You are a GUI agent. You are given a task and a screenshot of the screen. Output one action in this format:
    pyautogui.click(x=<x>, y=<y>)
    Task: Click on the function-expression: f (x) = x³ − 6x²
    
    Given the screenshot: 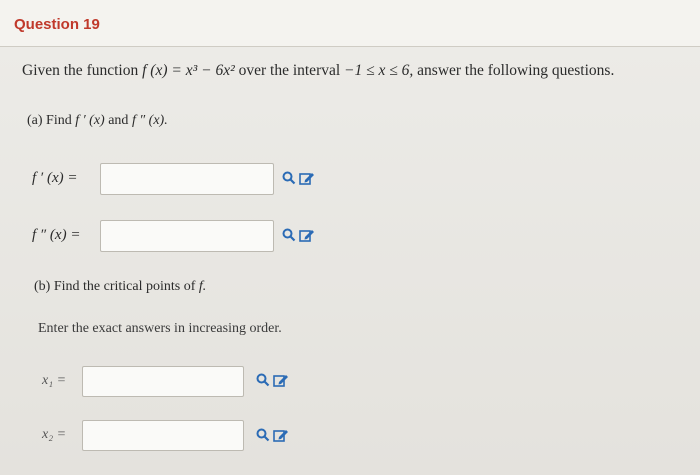 What is the action you would take?
    pyautogui.click(x=188, y=70)
    